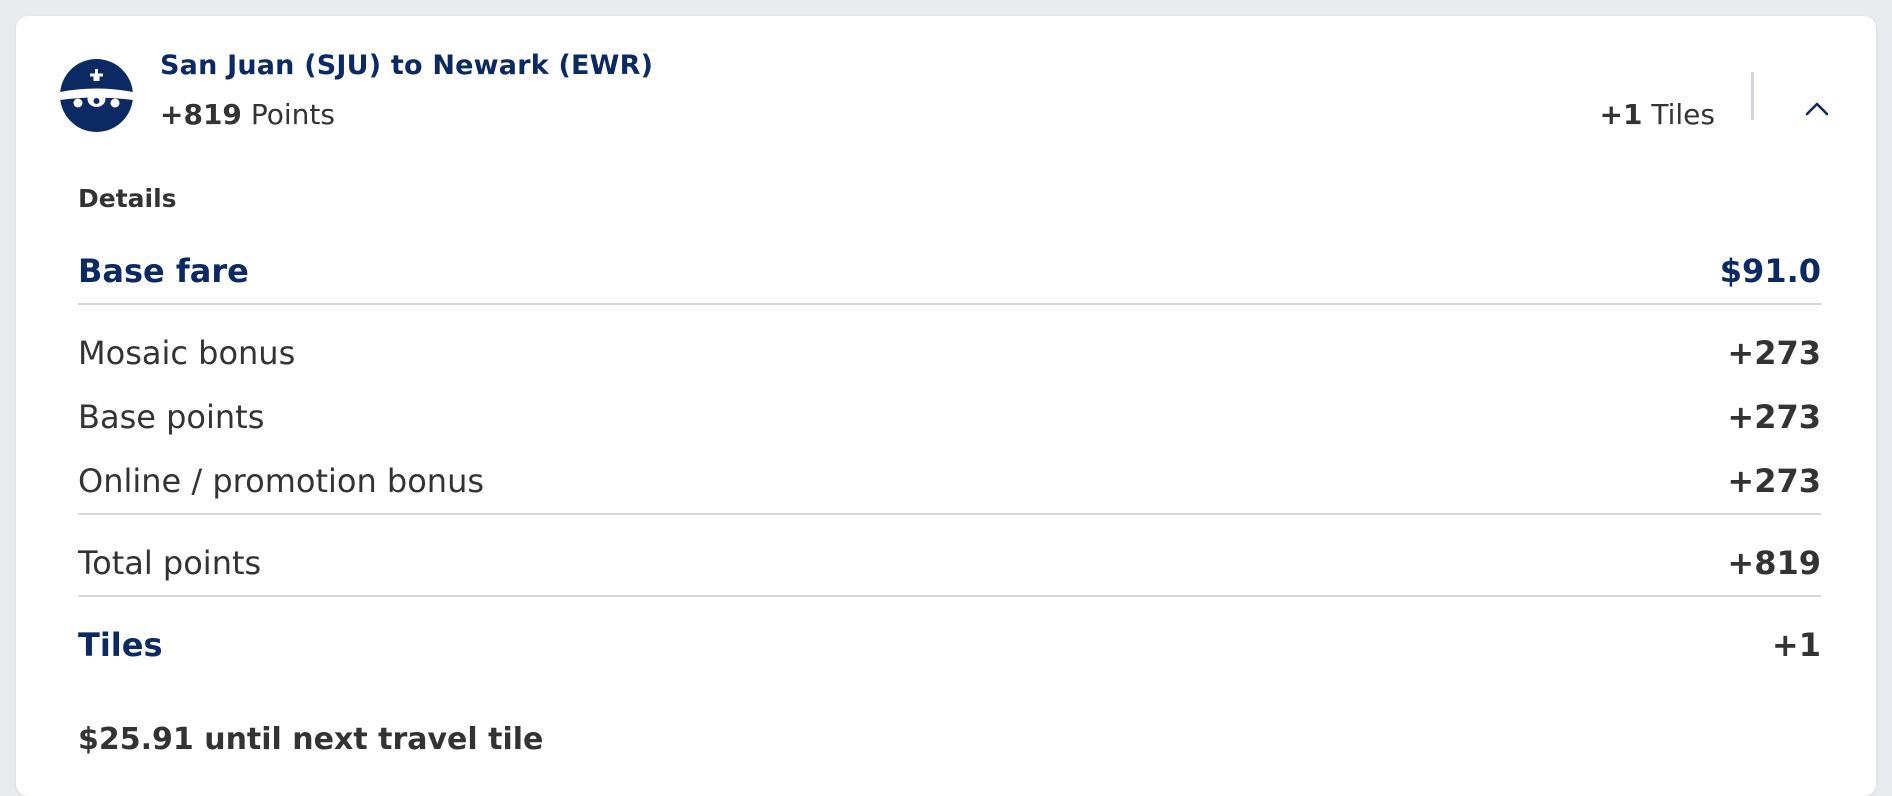  I want to click on base-points-row: Base points +273, so click(949, 417).